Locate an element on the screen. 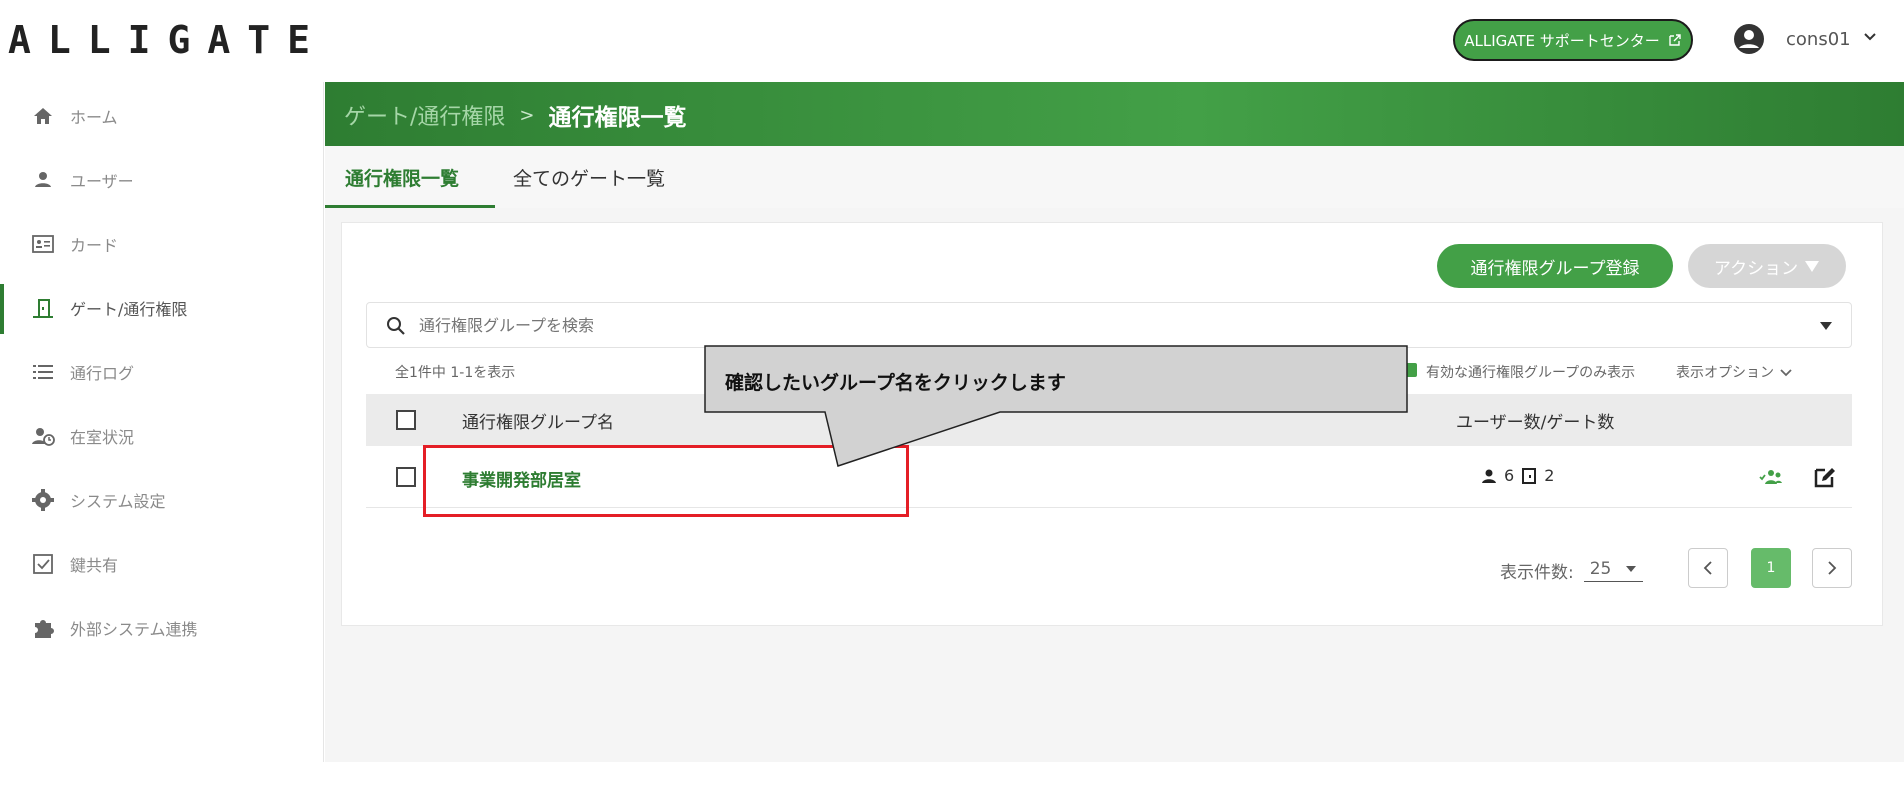  sidebar-item-cards: カード is located at coordinates (162, 244).